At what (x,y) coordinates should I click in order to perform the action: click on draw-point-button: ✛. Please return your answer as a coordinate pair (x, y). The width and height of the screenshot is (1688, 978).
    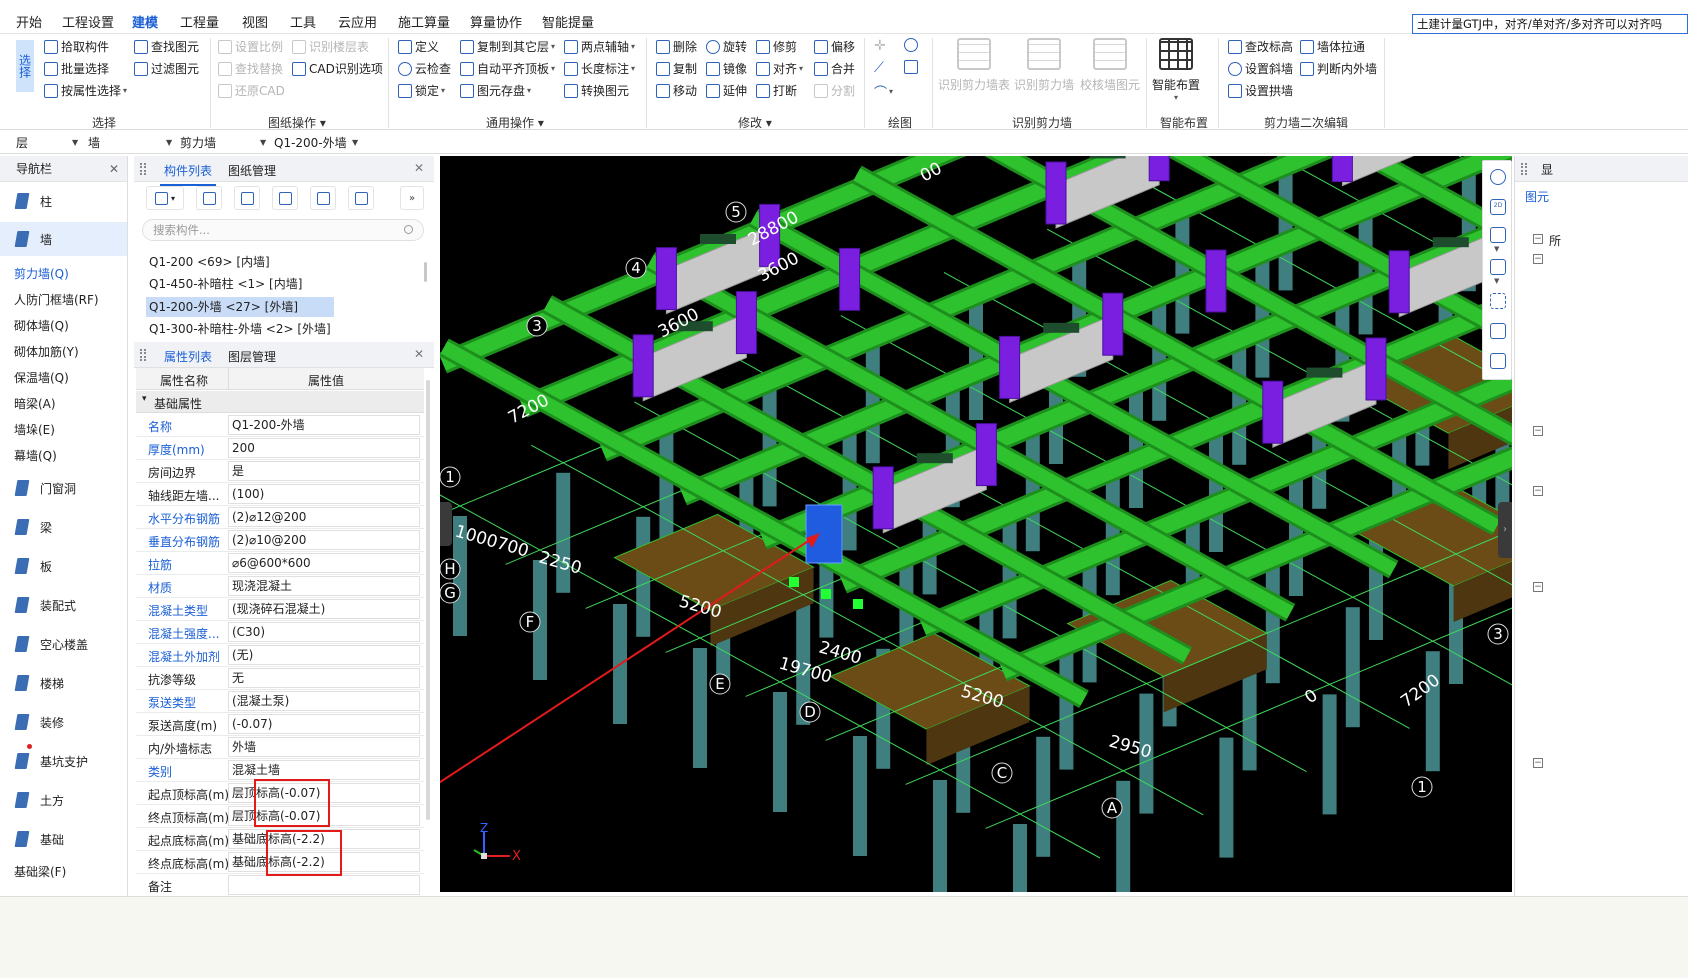
    Looking at the image, I should click on (880, 46).